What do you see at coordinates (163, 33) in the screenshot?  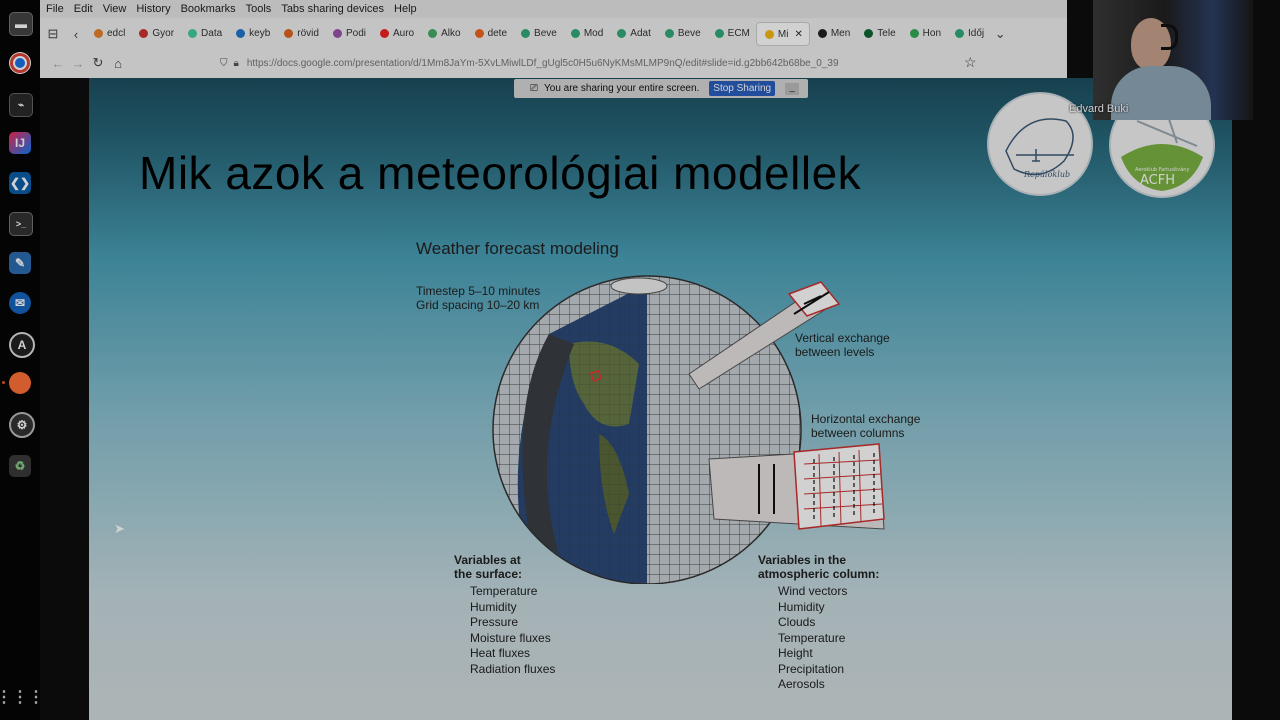 I see `tab-label: Gyor` at bounding box center [163, 33].